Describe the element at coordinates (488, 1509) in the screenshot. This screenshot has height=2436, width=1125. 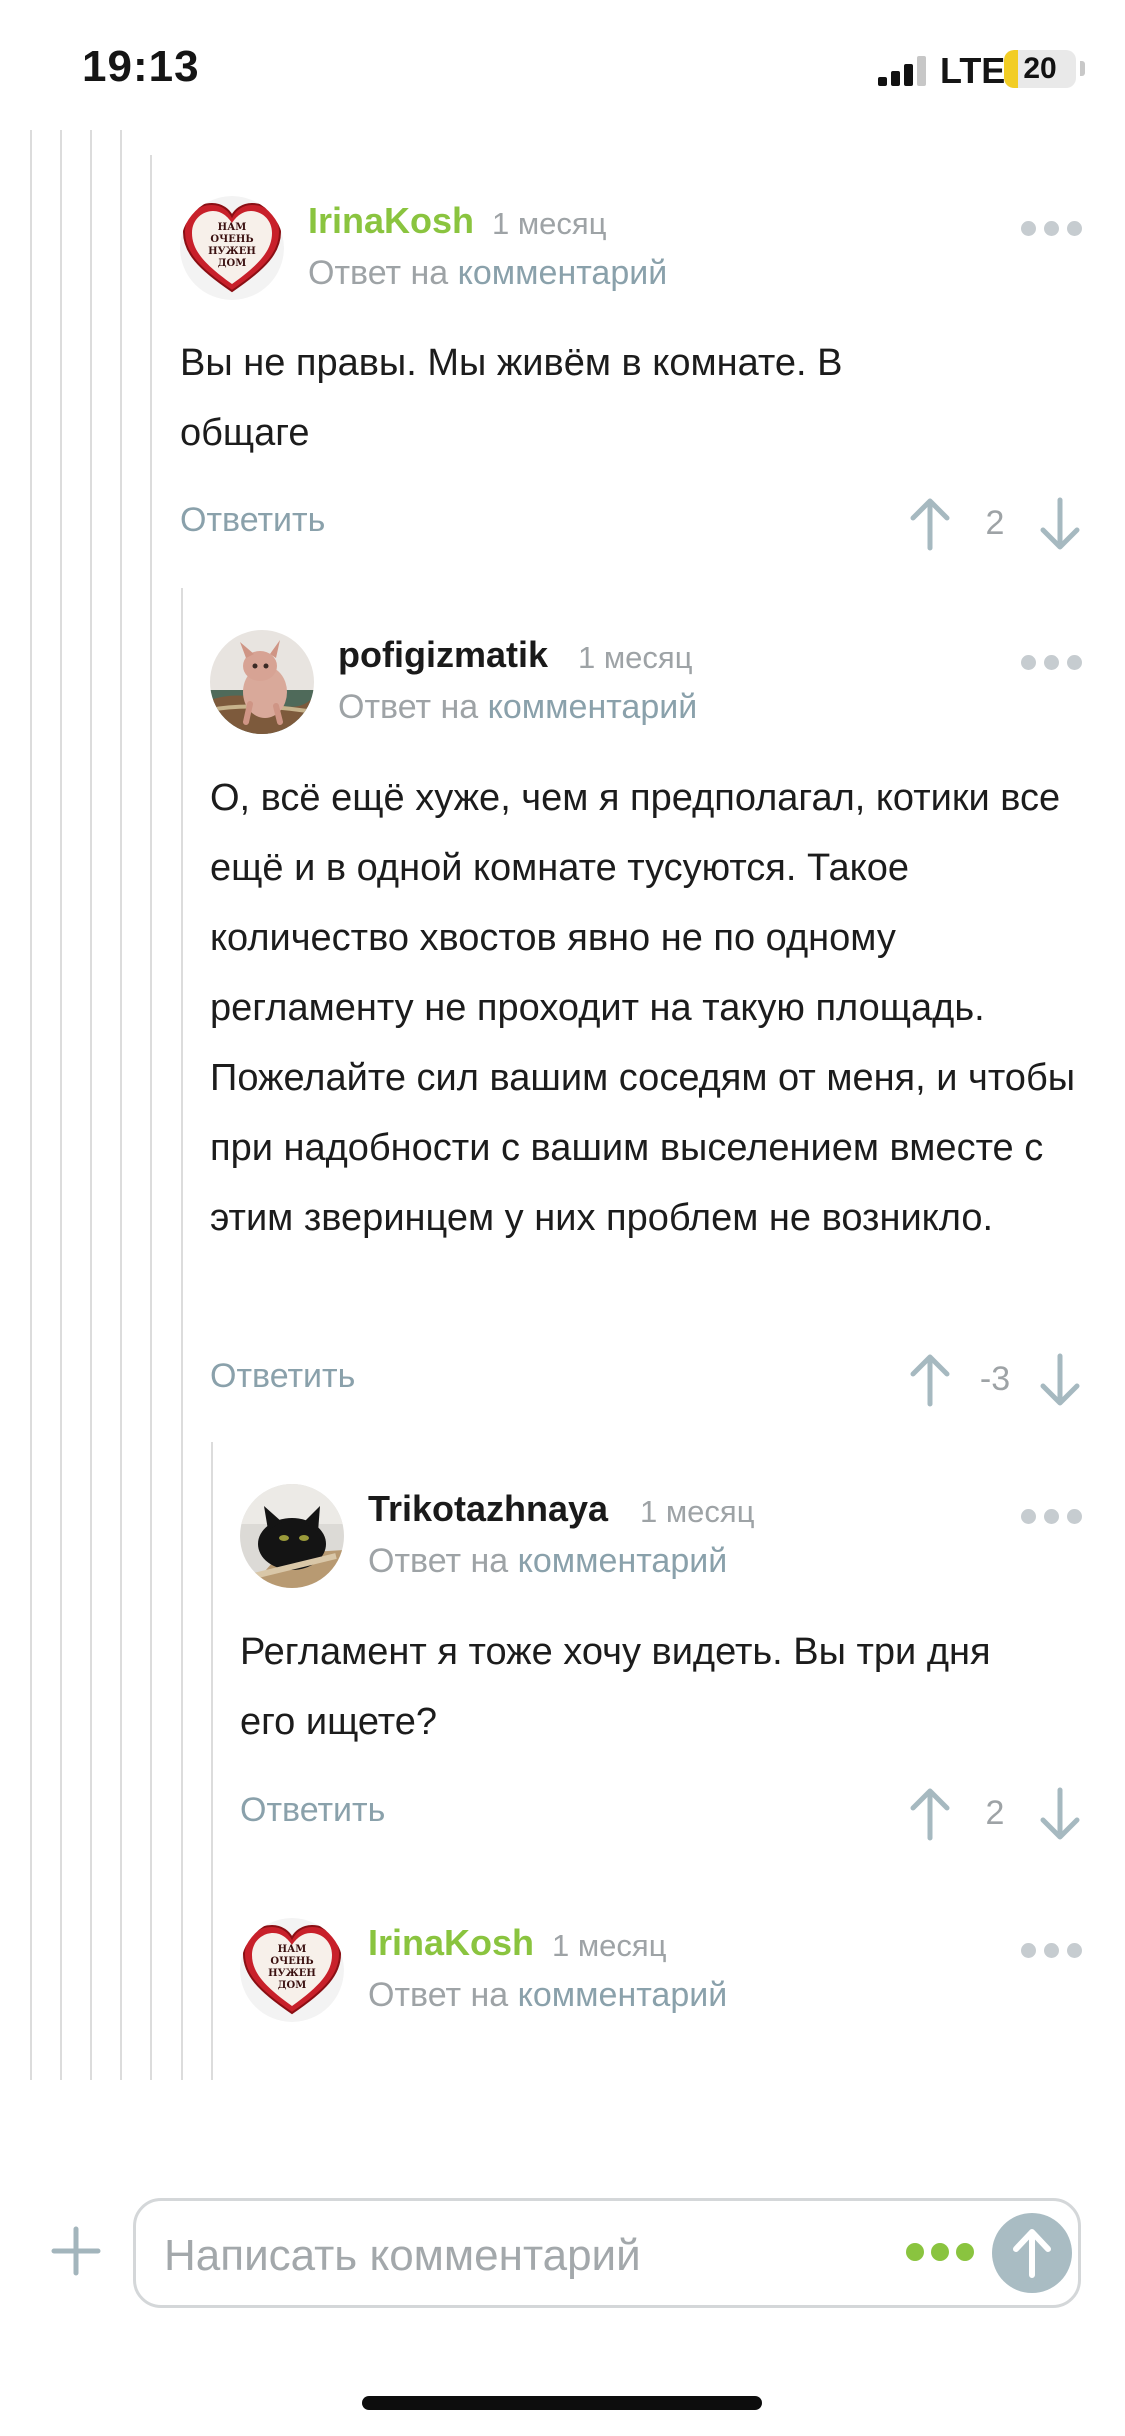
I see `comment-author: Trikotazhnaya` at that location.